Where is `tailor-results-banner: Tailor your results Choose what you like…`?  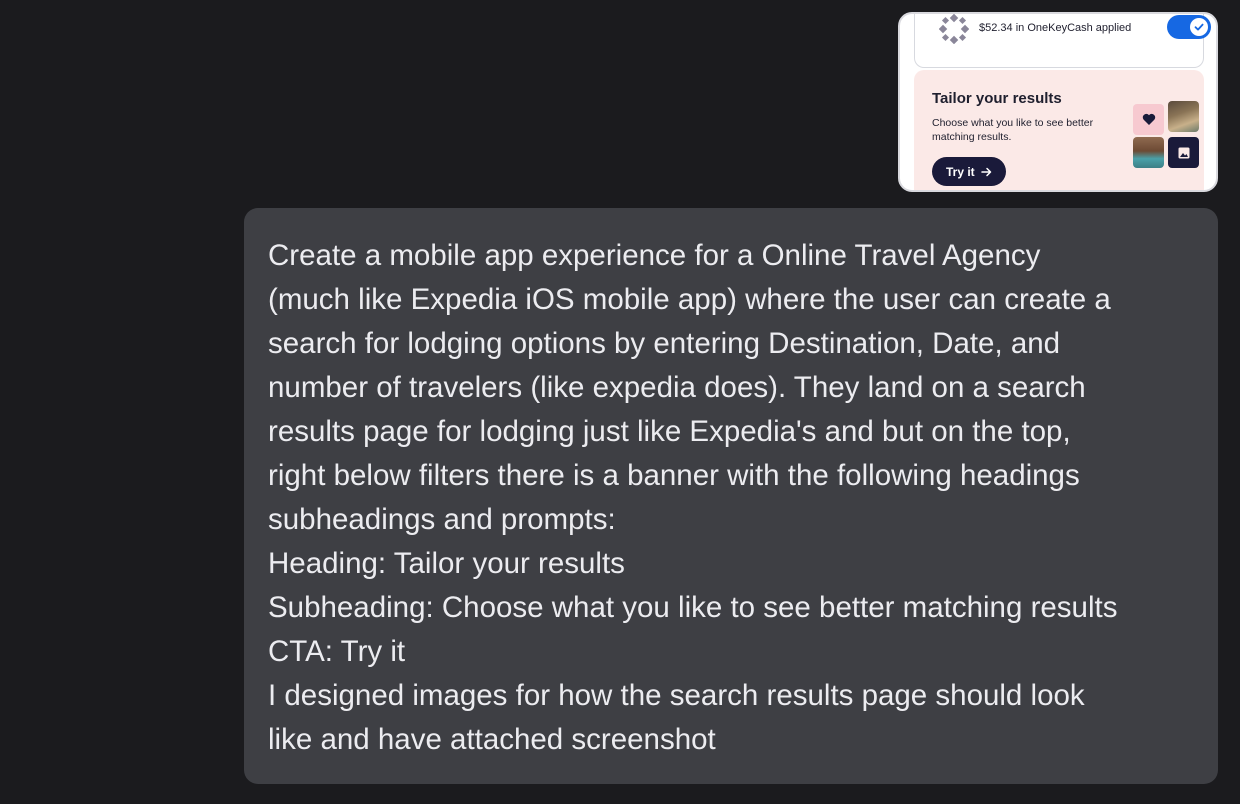
tailor-results-banner: Tailor your results Choose what you like… is located at coordinates (1059, 130).